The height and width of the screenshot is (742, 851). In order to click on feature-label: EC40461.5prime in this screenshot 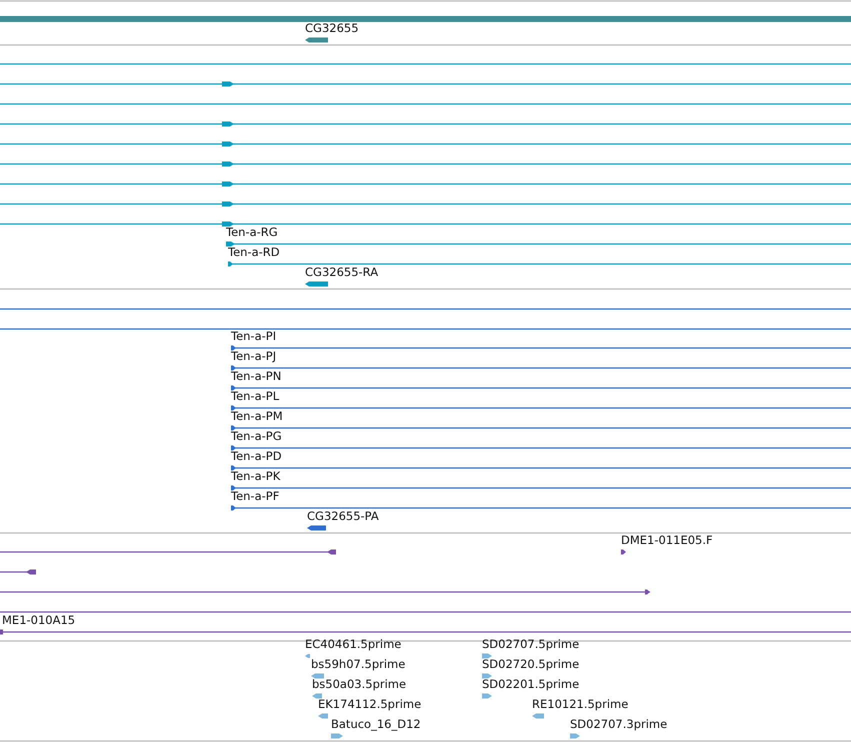, I will do `click(353, 644)`.